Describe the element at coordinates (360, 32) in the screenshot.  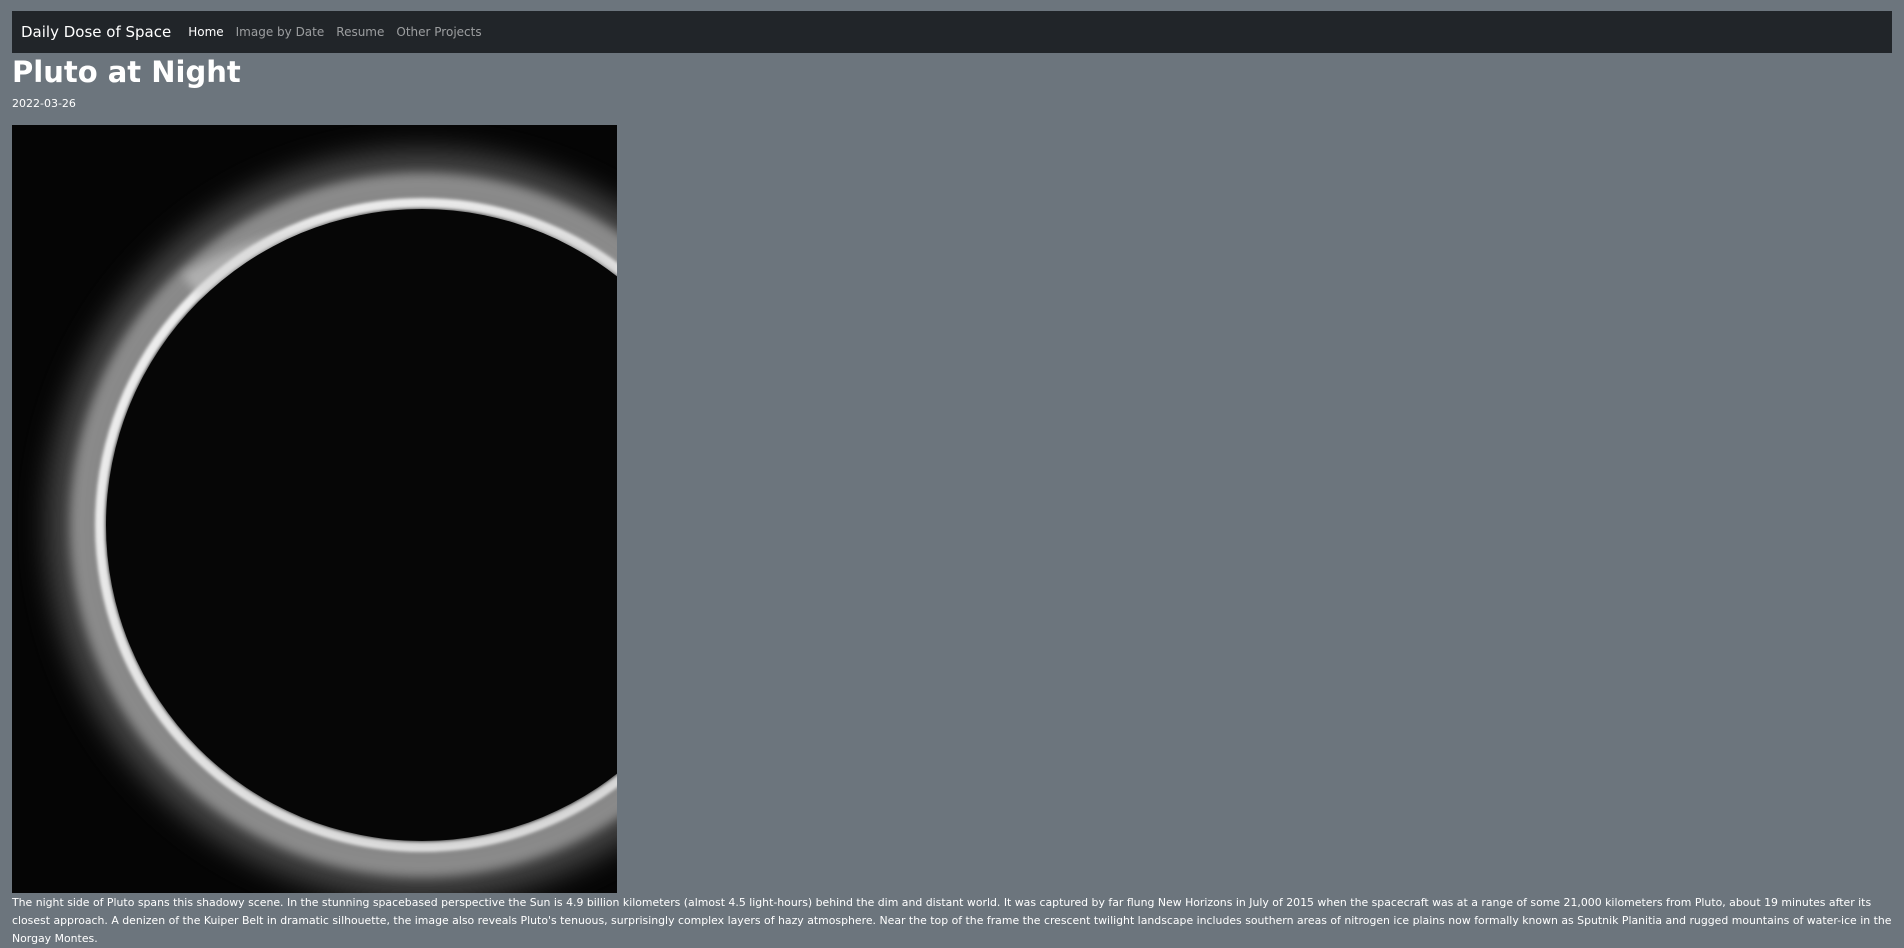
I see `nav-link-resume: Resume` at that location.